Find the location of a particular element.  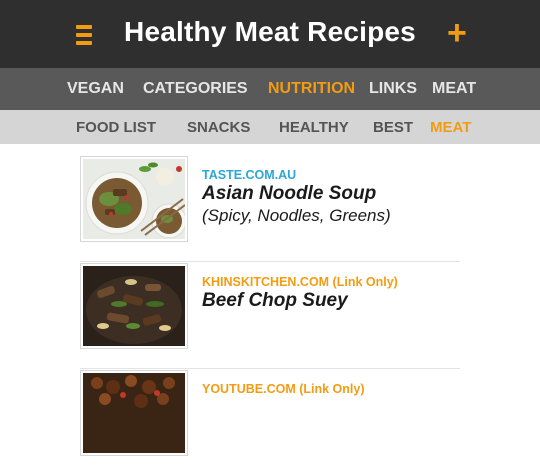

recipe-title: Beef Chop Suey is located at coordinates (275, 301).